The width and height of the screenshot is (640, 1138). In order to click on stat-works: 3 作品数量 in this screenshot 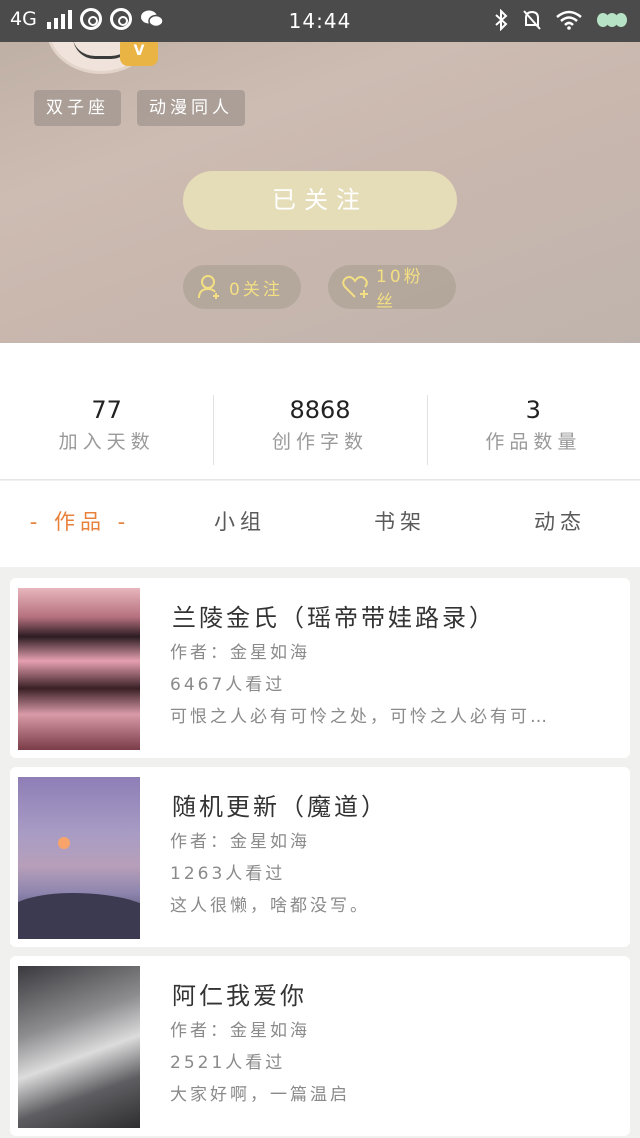, I will do `click(533, 411)`.